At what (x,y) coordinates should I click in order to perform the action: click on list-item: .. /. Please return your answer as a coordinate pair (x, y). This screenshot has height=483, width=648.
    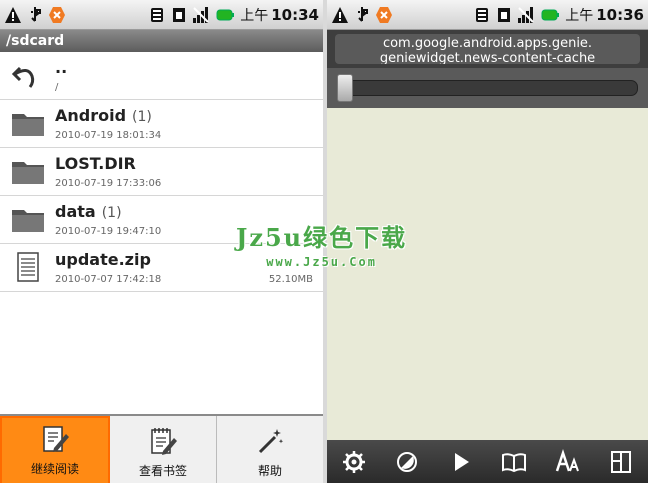
    Looking at the image, I should click on (161, 76).